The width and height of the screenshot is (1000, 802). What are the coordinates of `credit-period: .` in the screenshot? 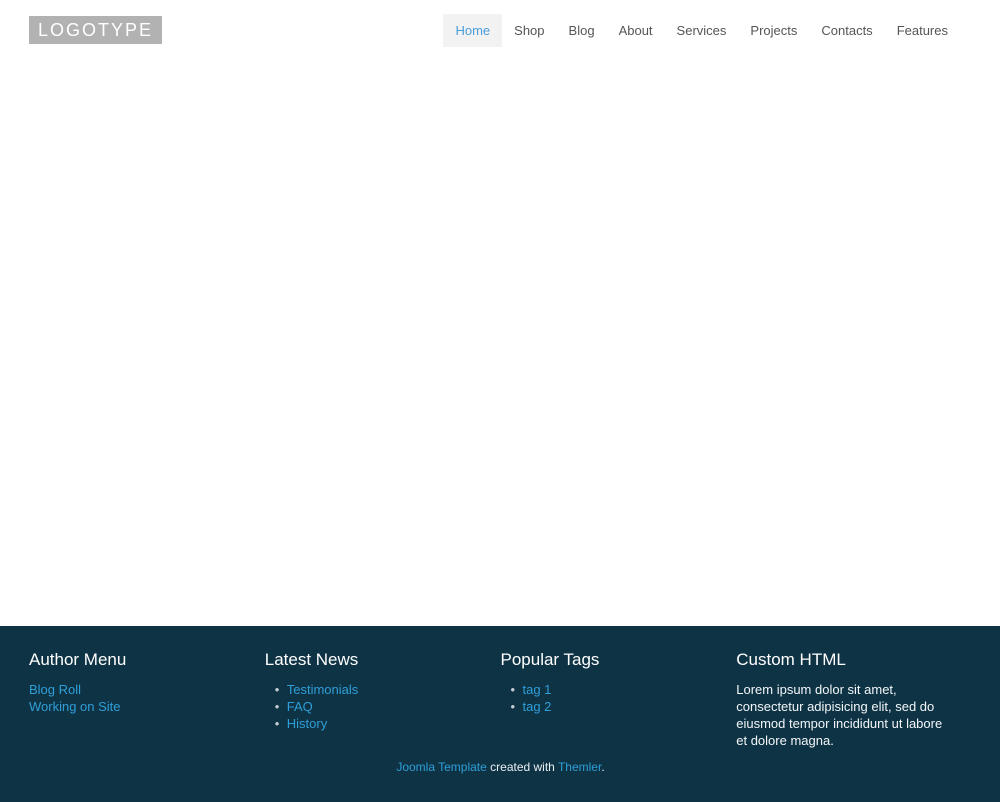 It's located at (603, 767).